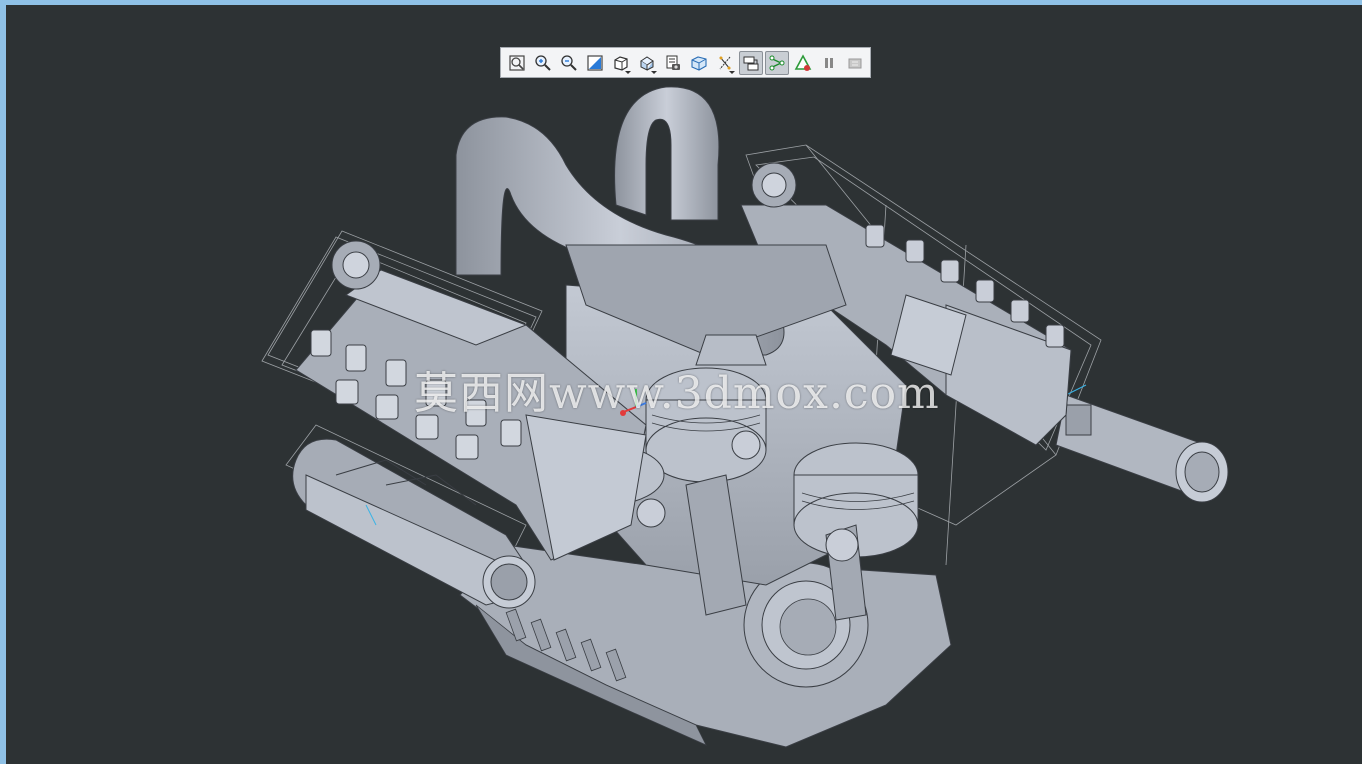  I want to click on repaint-button, so click(595, 63).